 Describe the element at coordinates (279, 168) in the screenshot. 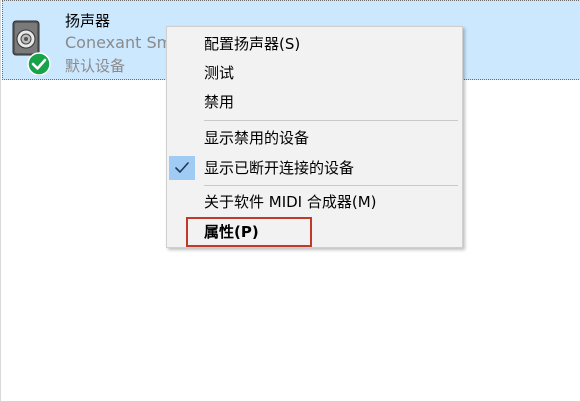

I see `menu-item-label: 显示已断开连接的设备` at that location.